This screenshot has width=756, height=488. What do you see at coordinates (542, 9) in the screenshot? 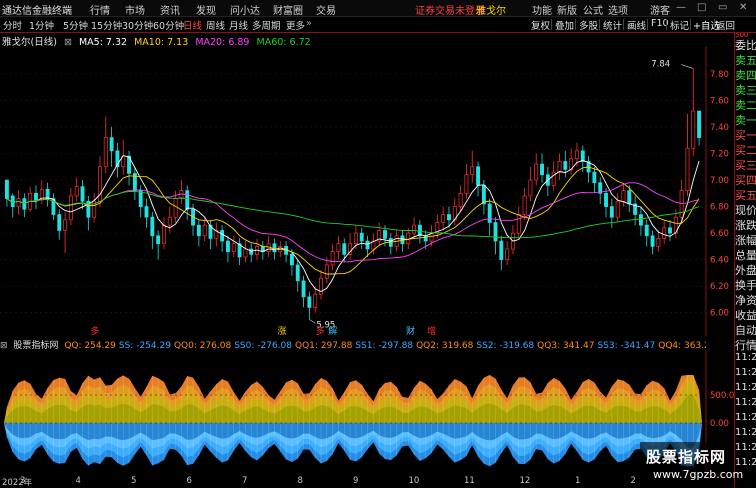
I see `menu-item-gongneng: 功能` at bounding box center [542, 9].